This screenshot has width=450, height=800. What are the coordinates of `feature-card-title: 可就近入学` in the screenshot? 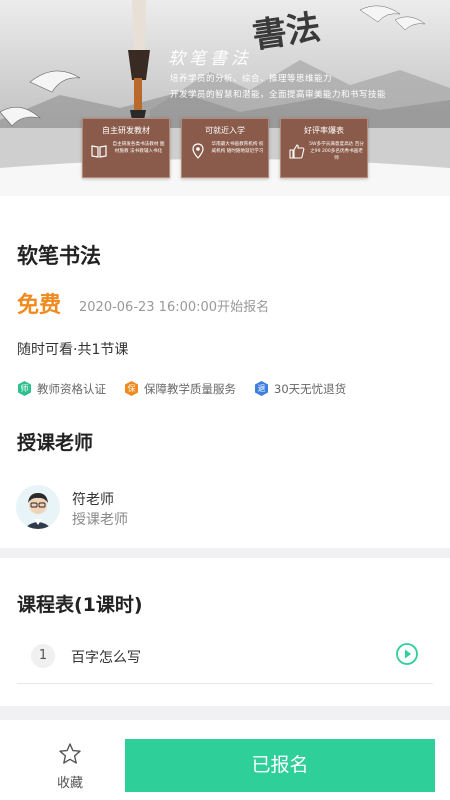 It's located at (225, 130).